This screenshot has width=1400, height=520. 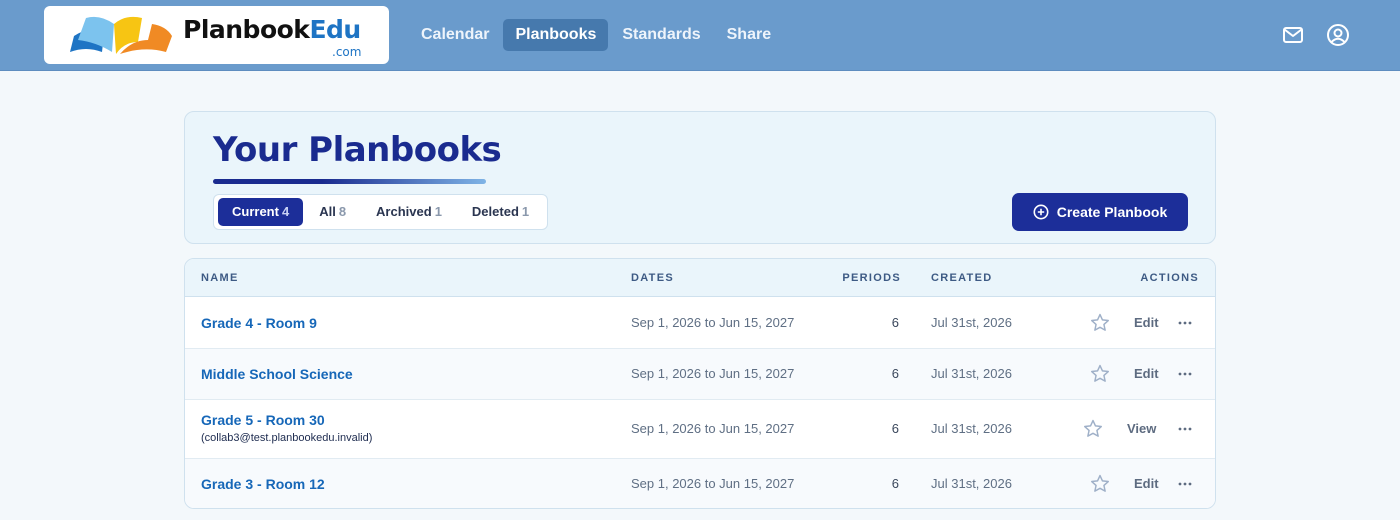 What do you see at coordinates (259, 323) in the screenshot?
I see `planbook-name-link: Grade 4 - Room 9` at bounding box center [259, 323].